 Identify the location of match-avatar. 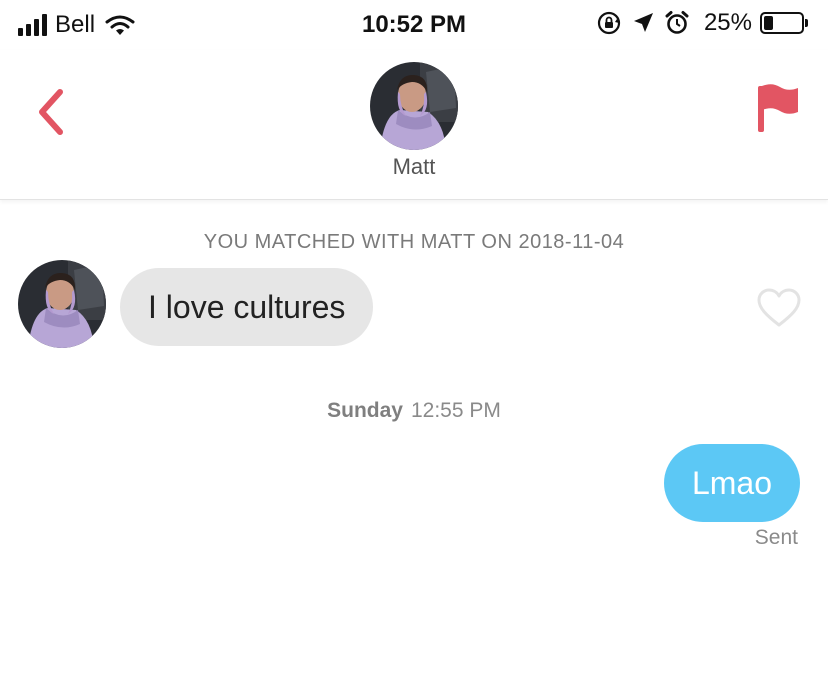
(414, 106).